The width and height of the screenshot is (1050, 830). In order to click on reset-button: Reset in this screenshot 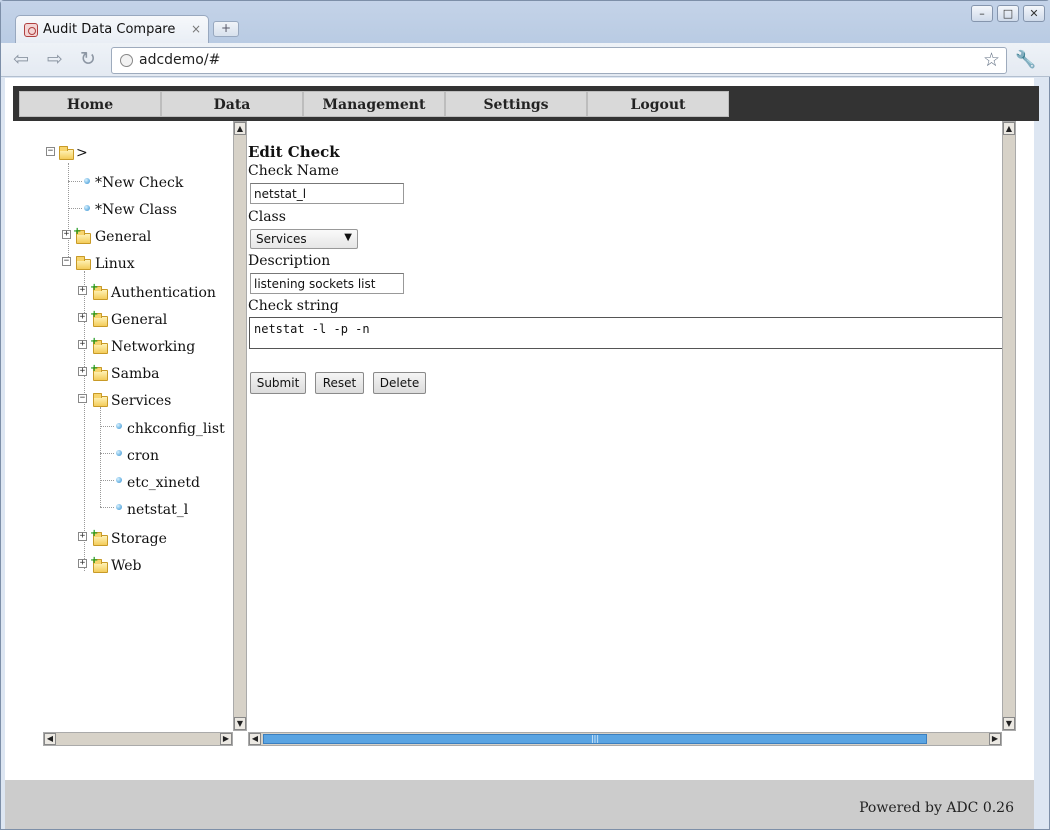, I will do `click(339, 383)`.